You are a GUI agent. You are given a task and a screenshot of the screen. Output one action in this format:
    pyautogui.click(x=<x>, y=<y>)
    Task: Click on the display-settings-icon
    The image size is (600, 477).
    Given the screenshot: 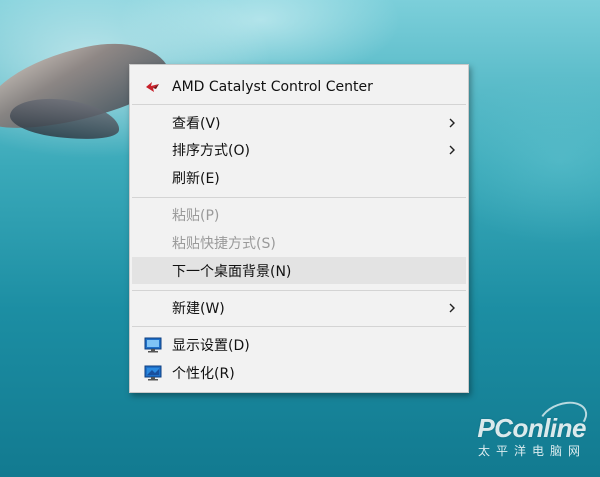 What is the action you would take?
    pyautogui.click(x=153, y=345)
    